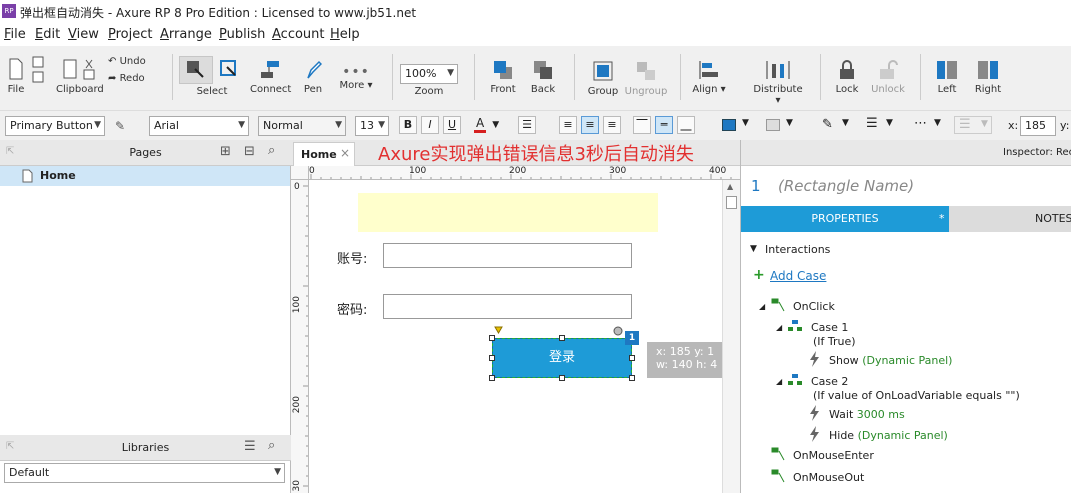 The image size is (1071, 493). What do you see at coordinates (880, 125) in the screenshot?
I see `line-width-button: ☰ ▼` at bounding box center [880, 125].